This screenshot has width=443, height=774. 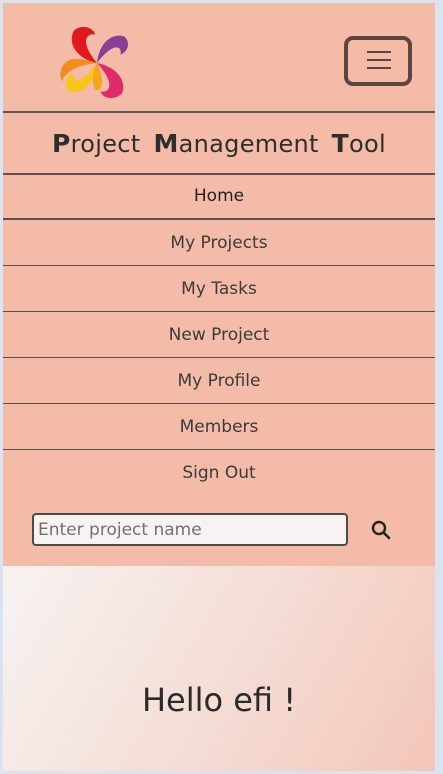 I want to click on menu-toggle-button, so click(x=378, y=61).